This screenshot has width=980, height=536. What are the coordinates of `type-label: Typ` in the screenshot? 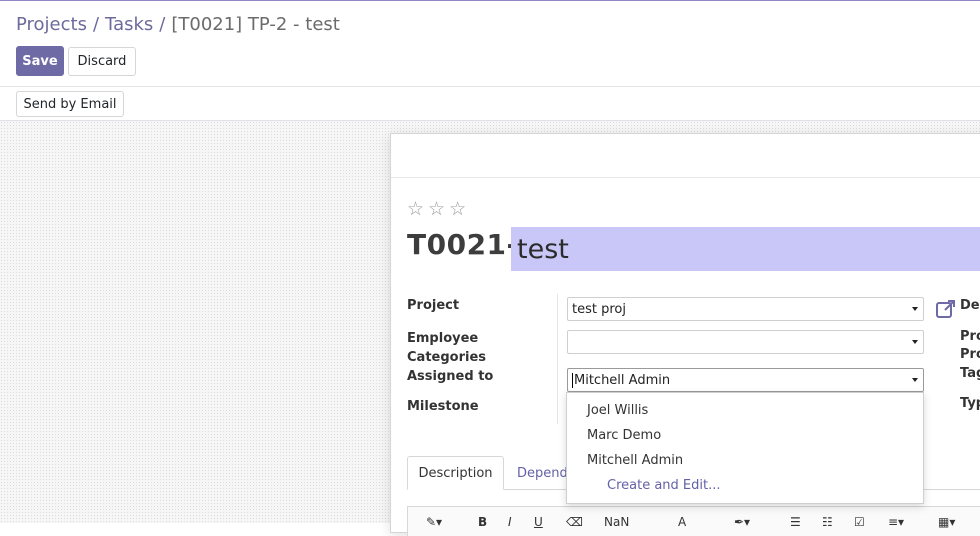 It's located at (970, 403).